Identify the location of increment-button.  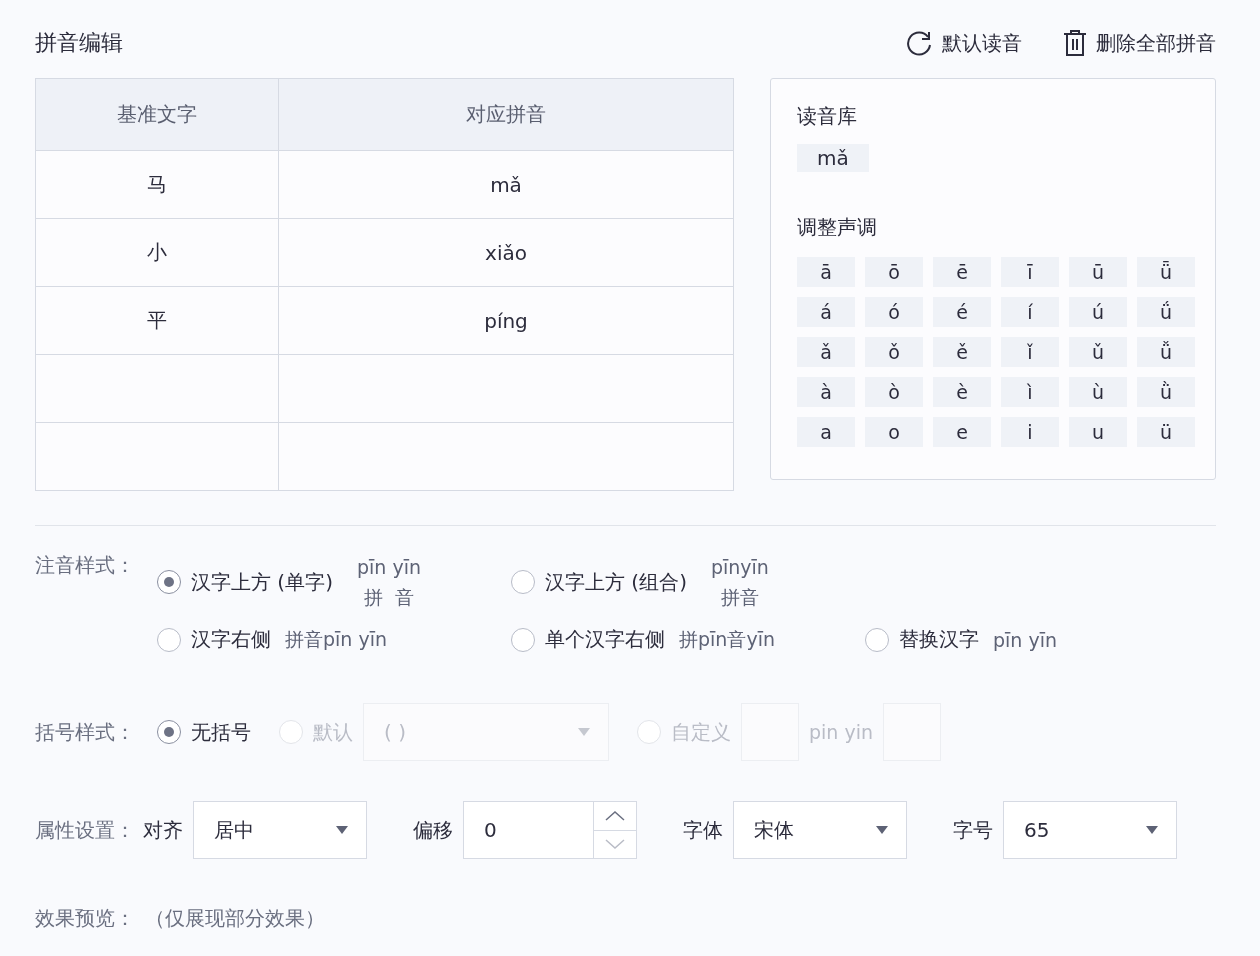
(615, 816).